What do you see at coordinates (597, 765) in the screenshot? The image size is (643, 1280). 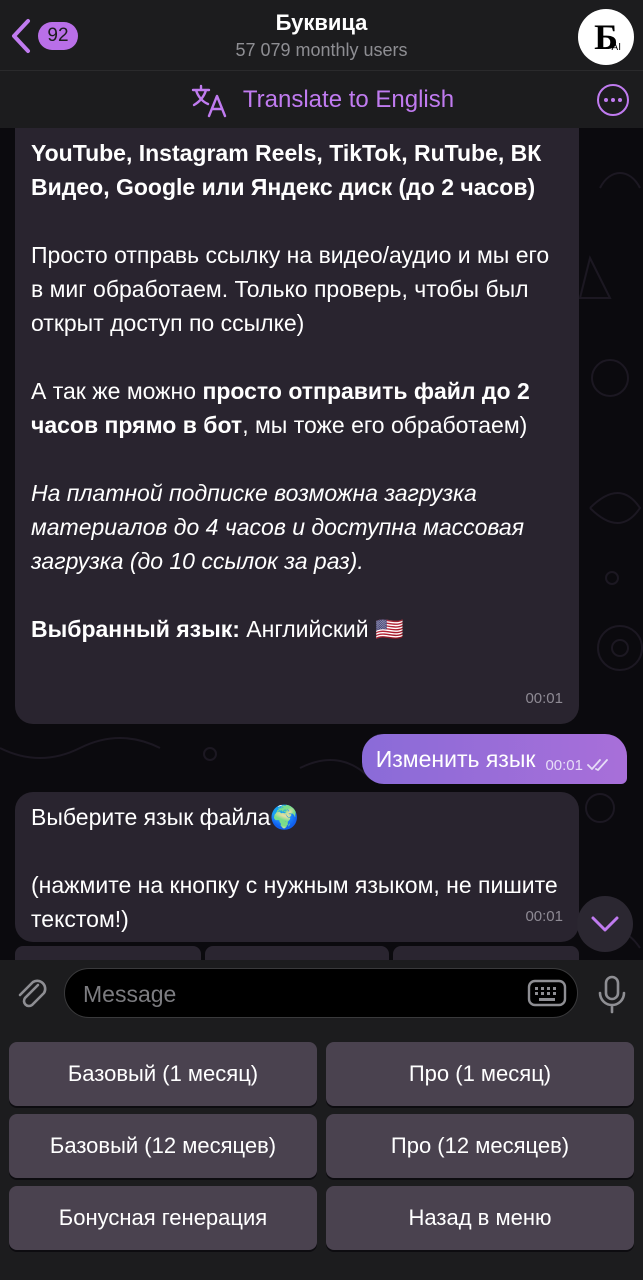 I see `double-check-icon` at bounding box center [597, 765].